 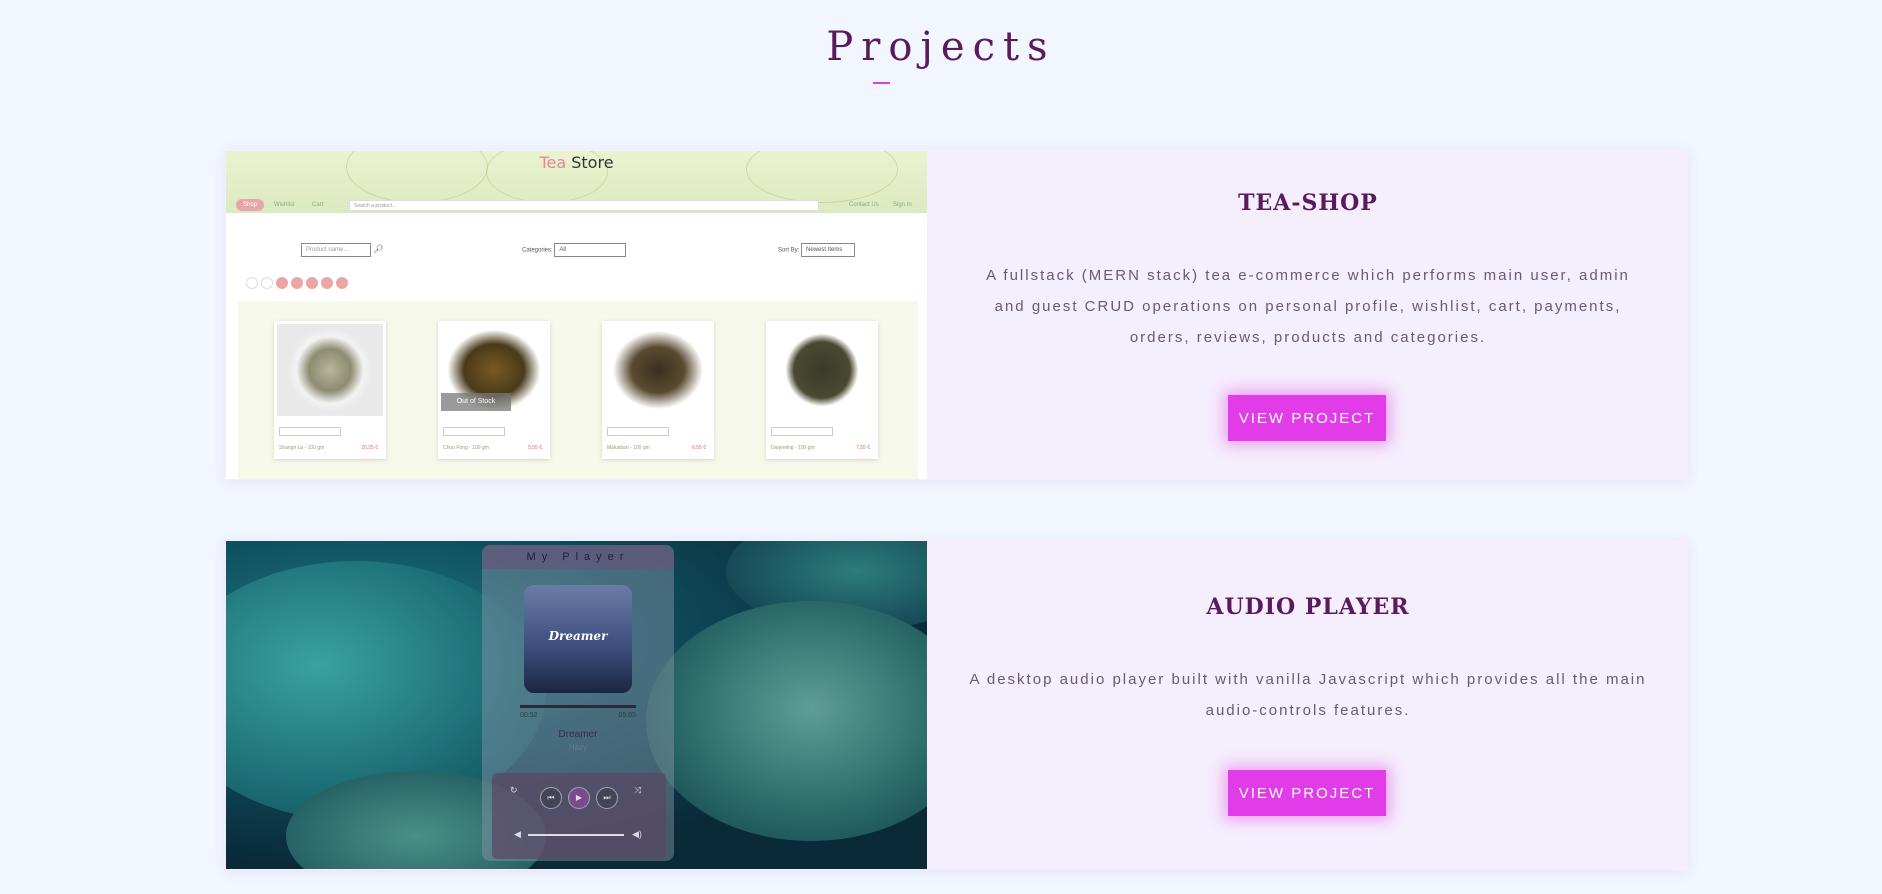 I want to click on search-icon: 🔎︎, so click(x=377, y=249).